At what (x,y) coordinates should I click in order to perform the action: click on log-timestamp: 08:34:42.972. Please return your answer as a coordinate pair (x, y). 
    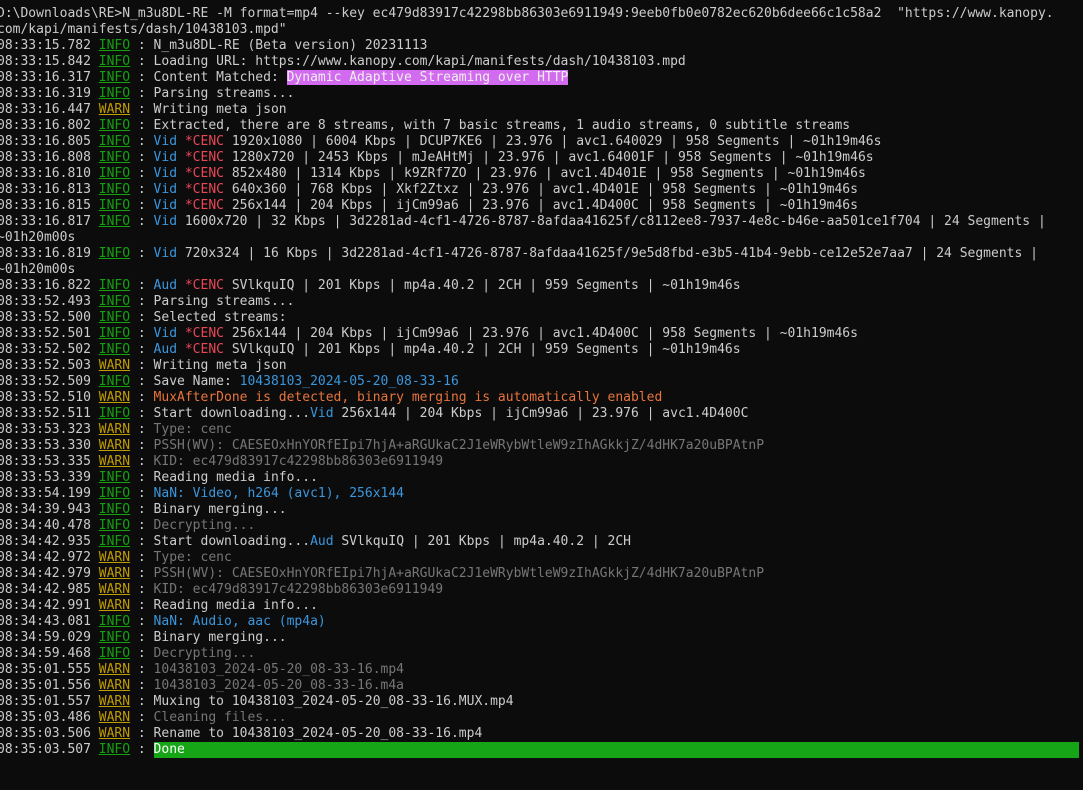
    Looking at the image, I should click on (45, 557).